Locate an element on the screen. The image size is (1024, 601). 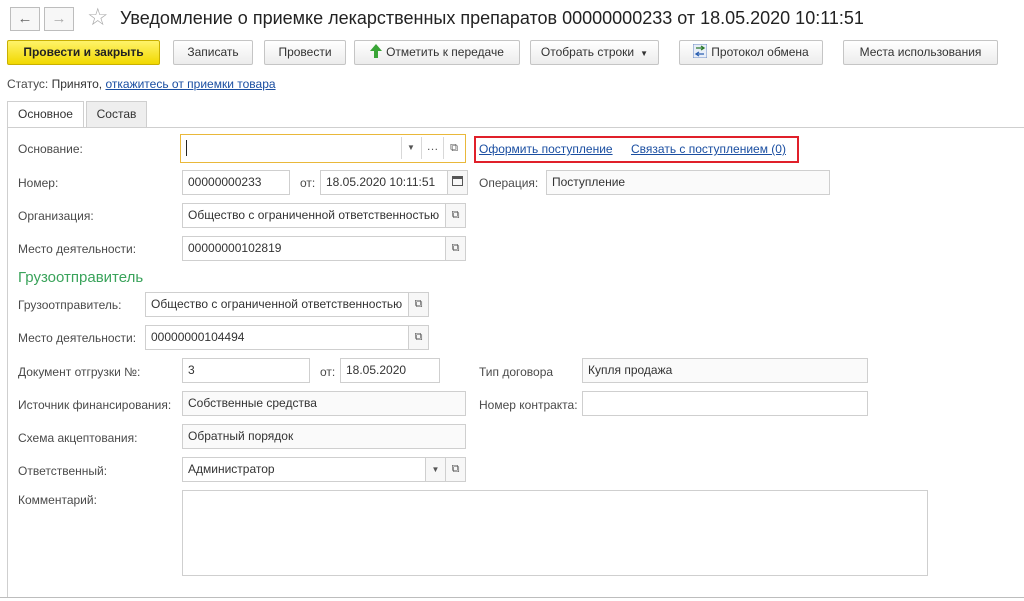
organization-open-button: ⧉ is located at coordinates (455, 215).